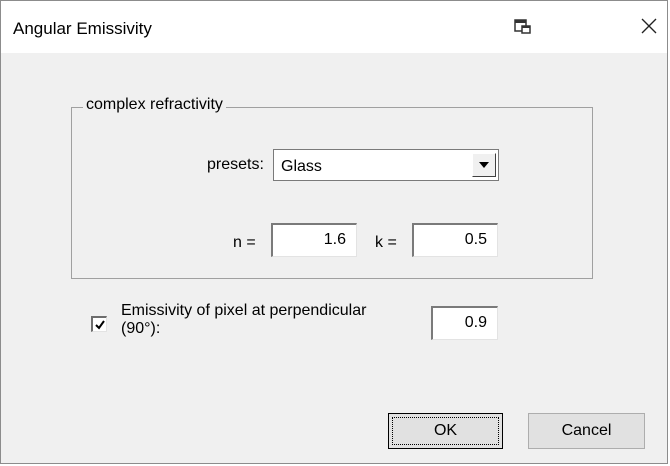 The image size is (670, 466). I want to click on emissivity-checkbox, so click(99, 324).